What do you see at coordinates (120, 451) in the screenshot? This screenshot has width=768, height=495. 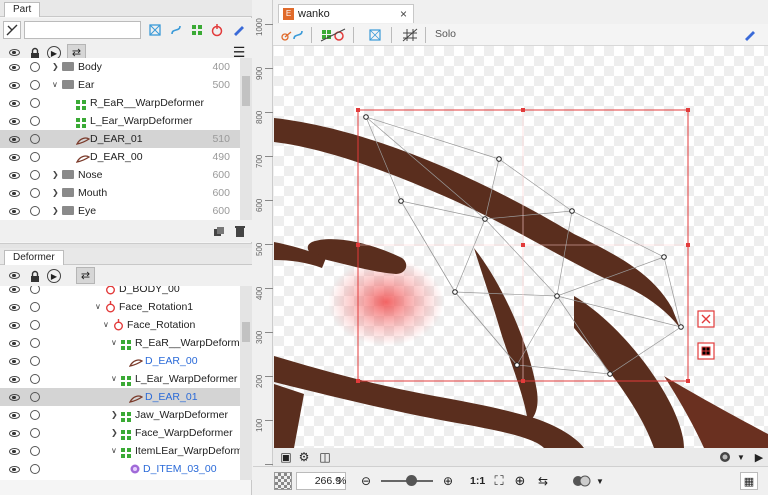 I see `deformer-row: ∨ ItemLEar_WarpDeformer` at bounding box center [120, 451].